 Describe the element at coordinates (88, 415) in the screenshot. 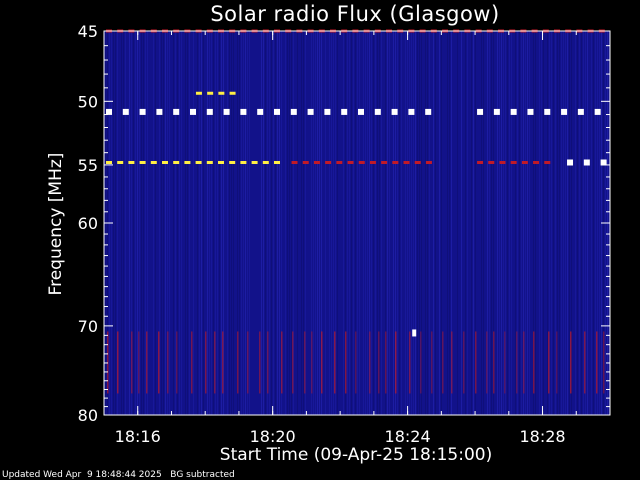

I see `y-tick-label: 80` at that location.